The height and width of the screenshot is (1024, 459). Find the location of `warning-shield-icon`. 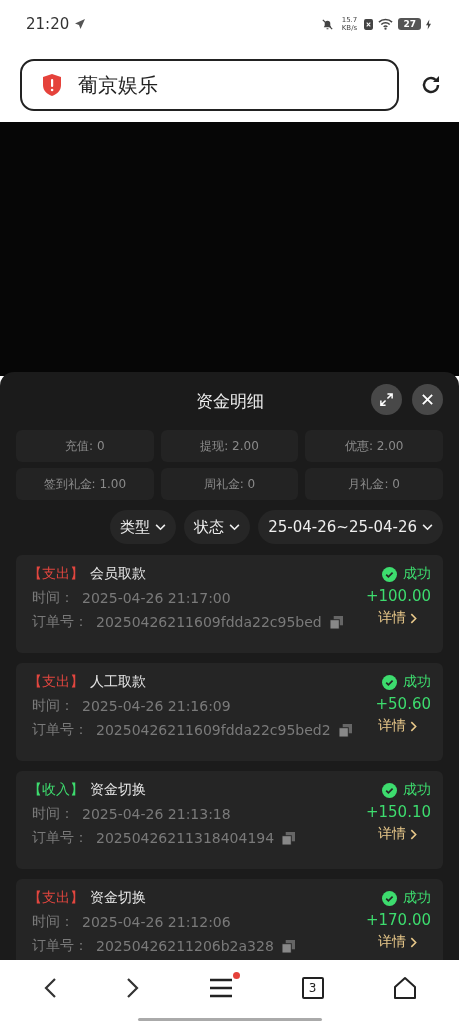

warning-shield-icon is located at coordinates (52, 85).